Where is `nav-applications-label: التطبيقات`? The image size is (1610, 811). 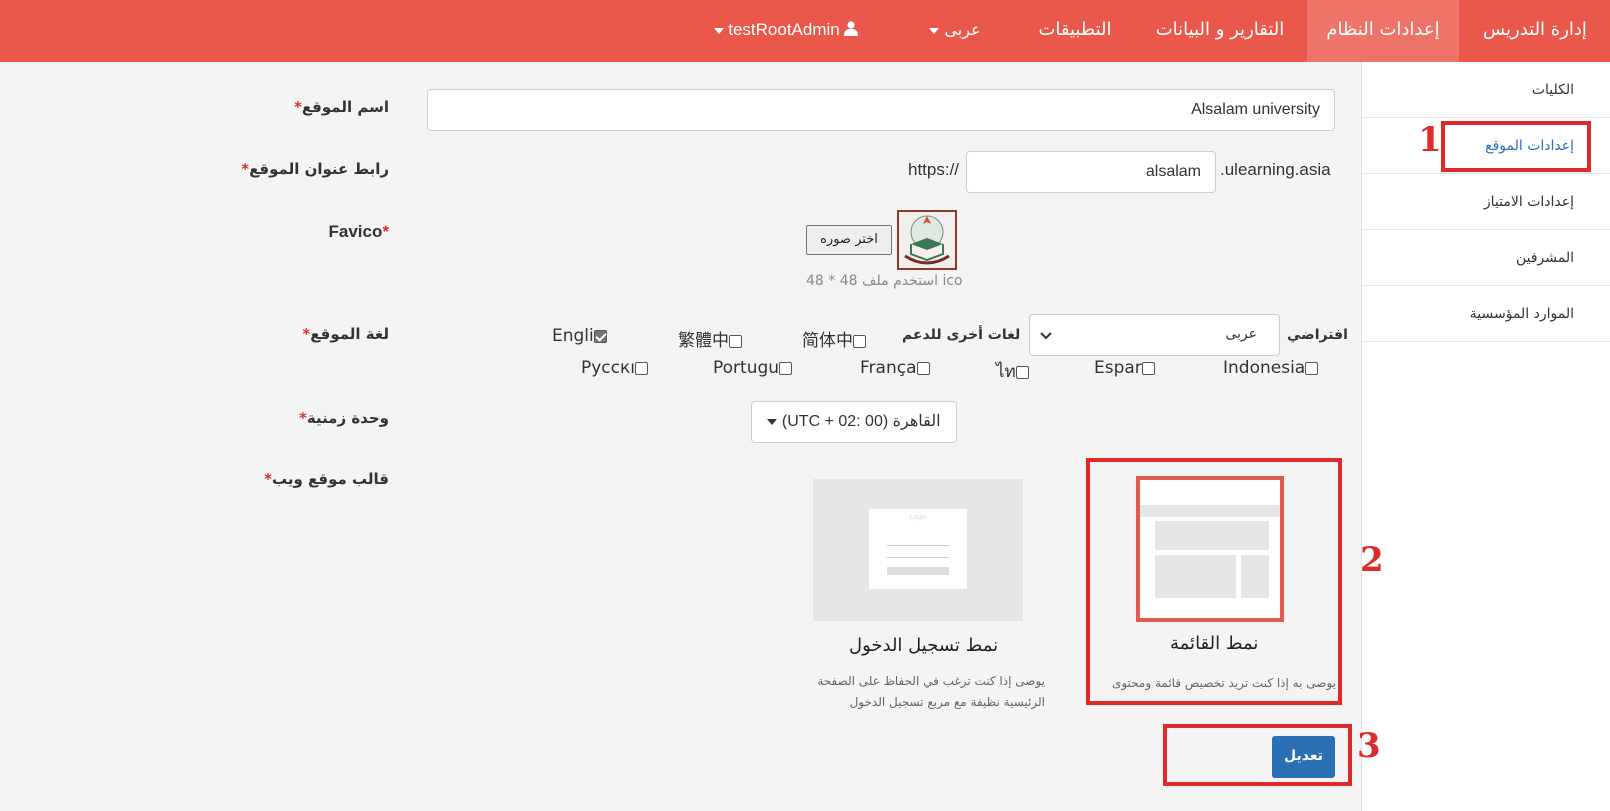 nav-applications-label: التطبيقات is located at coordinates (1075, 29).